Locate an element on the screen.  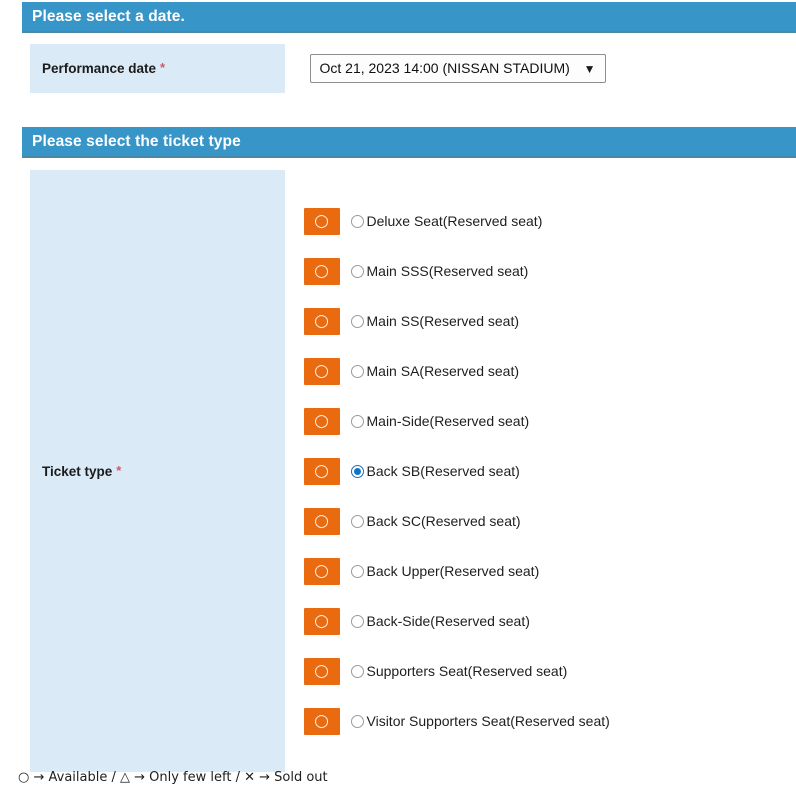
ticket-type-option-label: Main SA(Reserved seat) is located at coordinates (443, 371).